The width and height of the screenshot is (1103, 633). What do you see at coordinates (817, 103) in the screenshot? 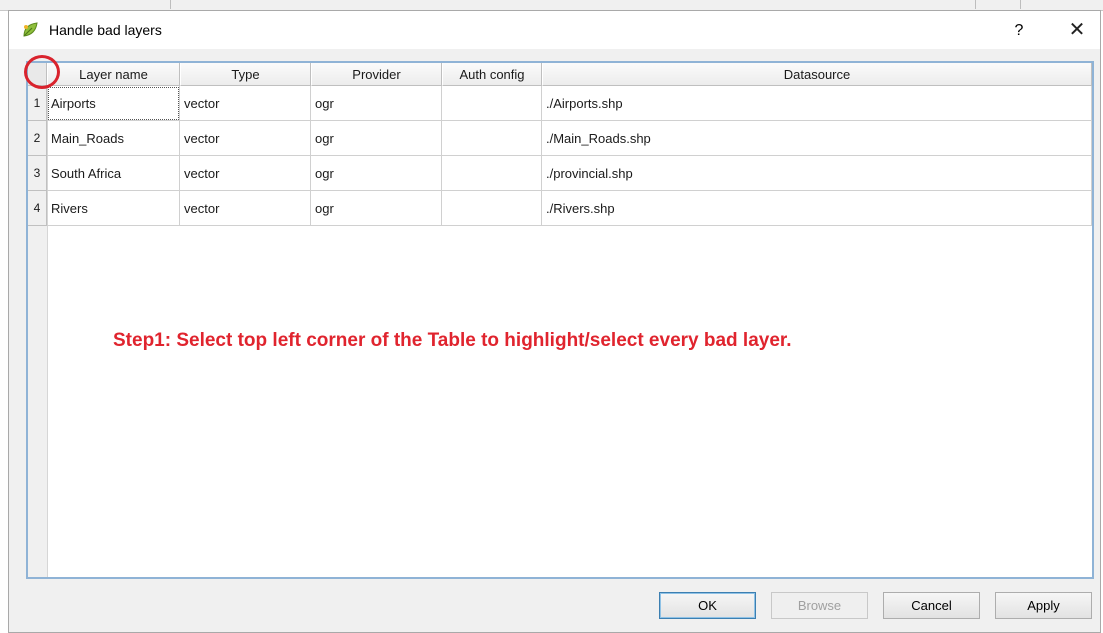
I see `cell-datasource: ./Airports.shp` at bounding box center [817, 103].